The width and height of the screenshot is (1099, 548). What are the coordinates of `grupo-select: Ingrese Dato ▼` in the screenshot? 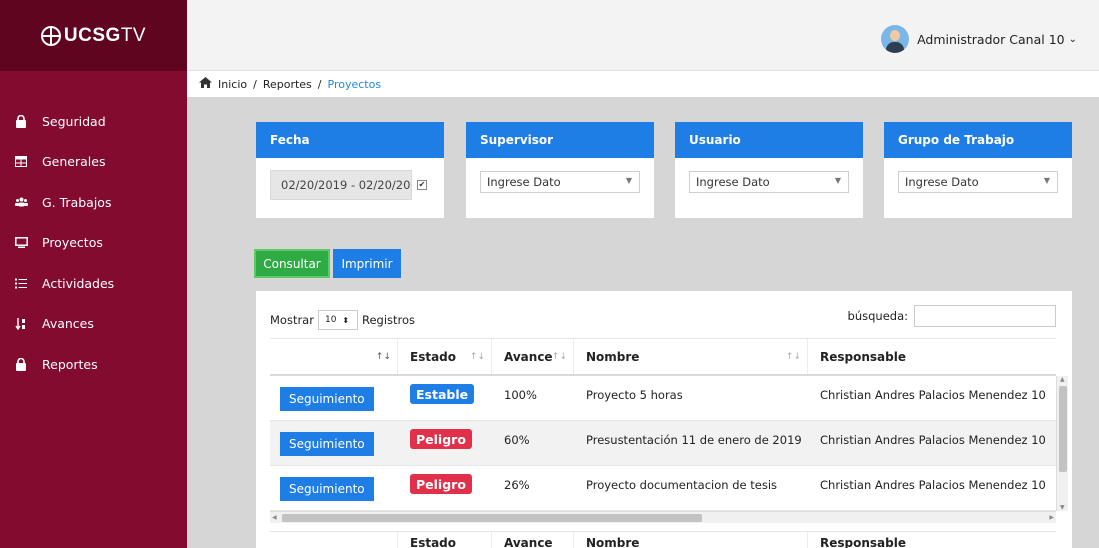 It's located at (978, 182).